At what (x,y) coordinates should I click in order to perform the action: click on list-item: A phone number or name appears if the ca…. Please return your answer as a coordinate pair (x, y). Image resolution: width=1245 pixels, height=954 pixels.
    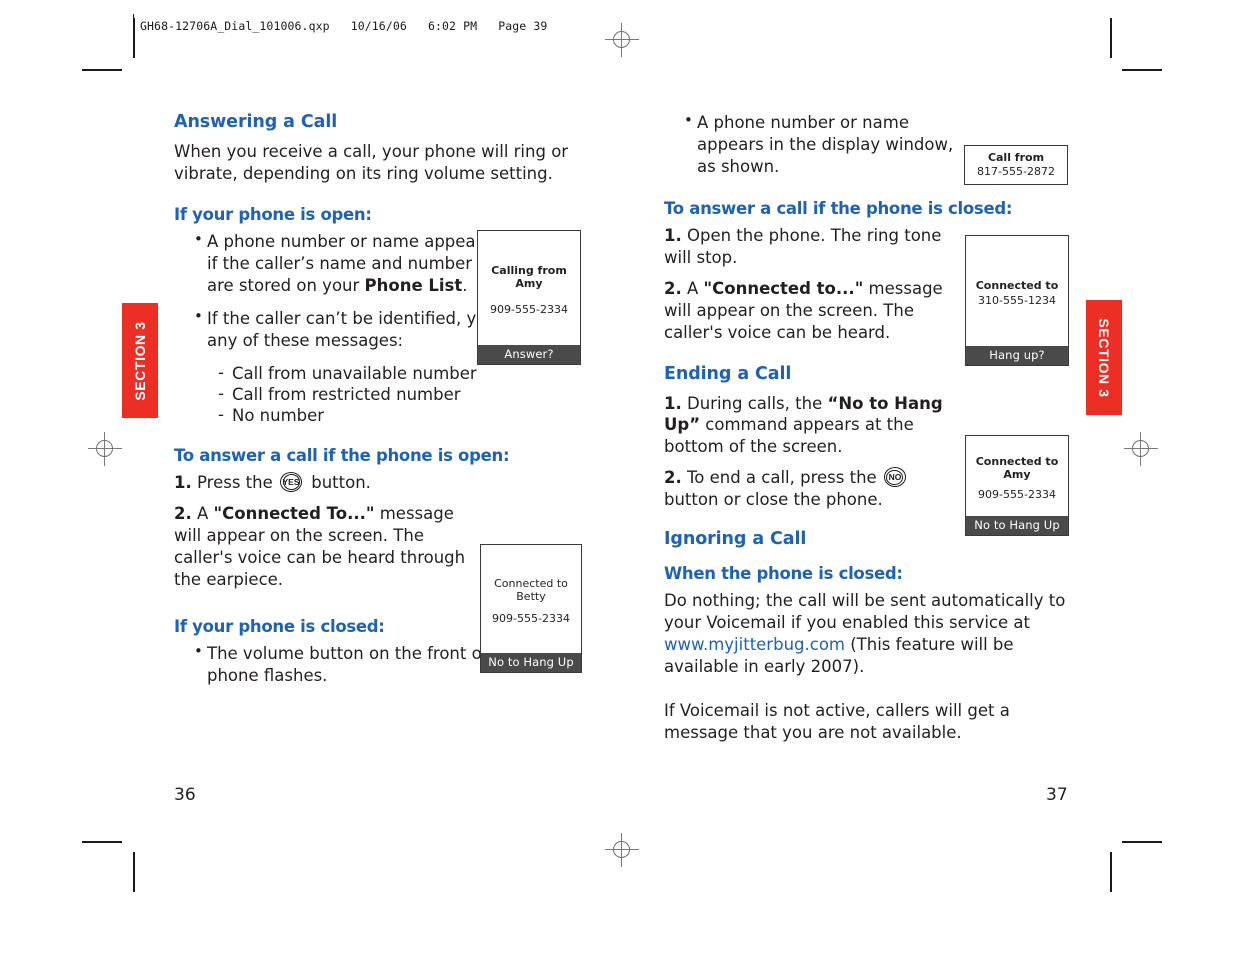
    Looking at the image, I should click on (344, 263).